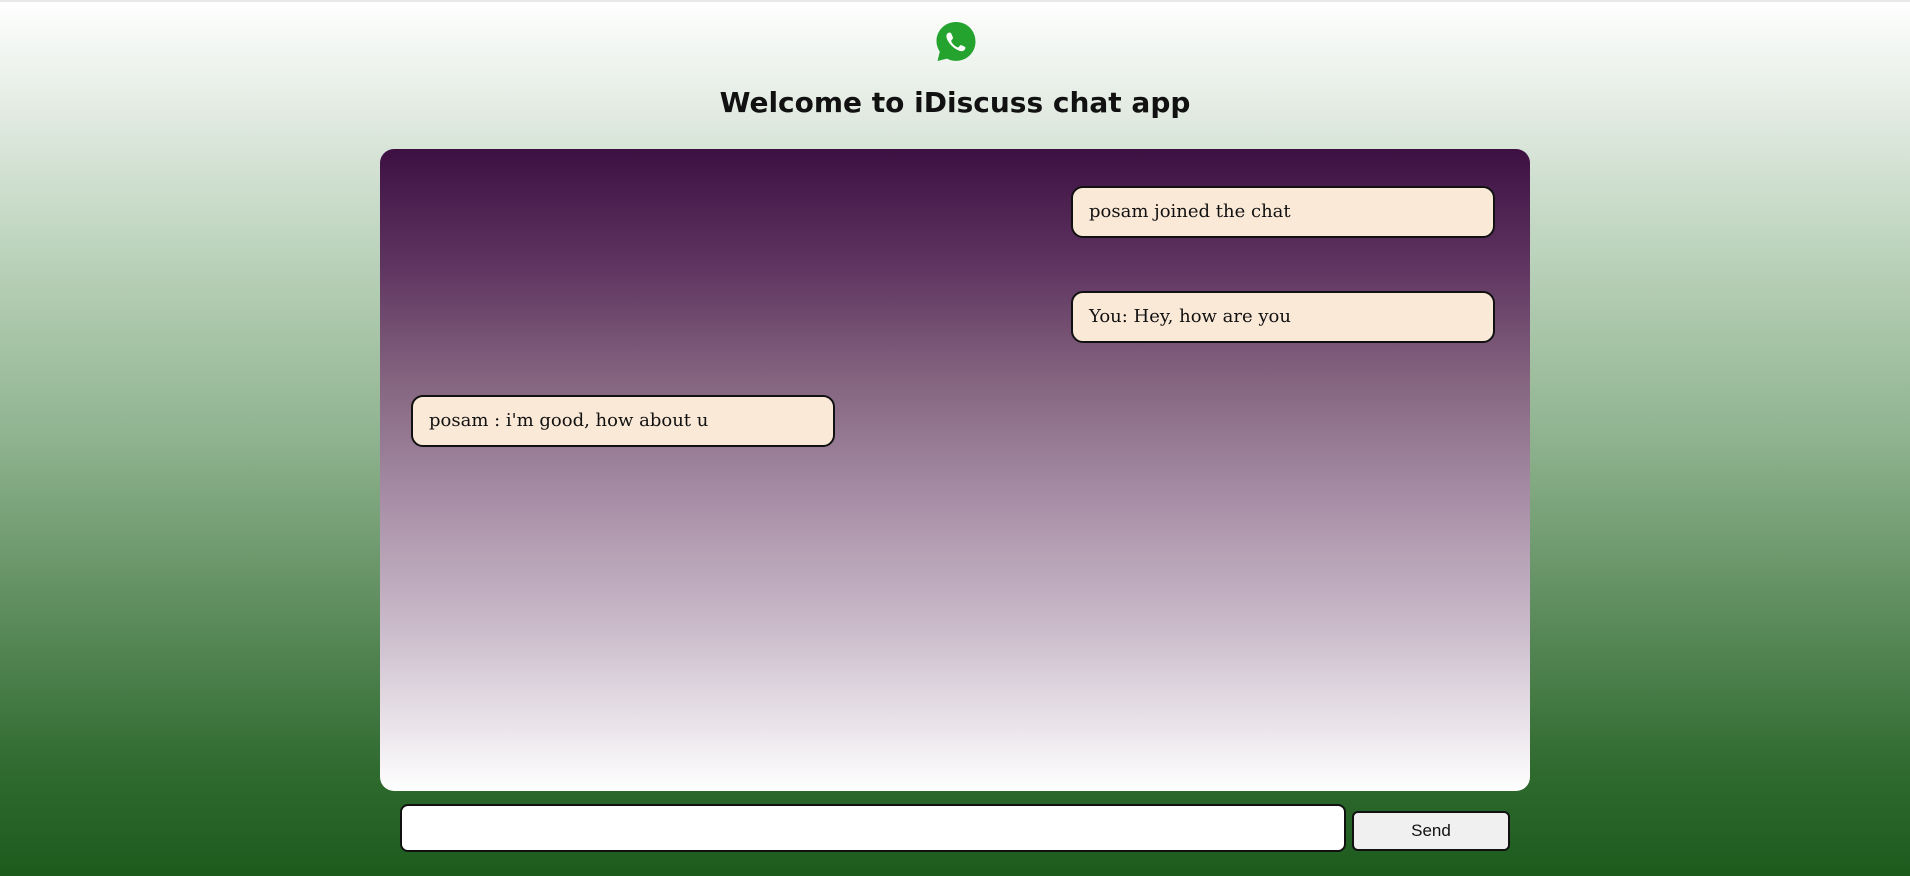  What do you see at coordinates (1283, 212) in the screenshot?
I see `chat-message: posam joined the chat` at bounding box center [1283, 212].